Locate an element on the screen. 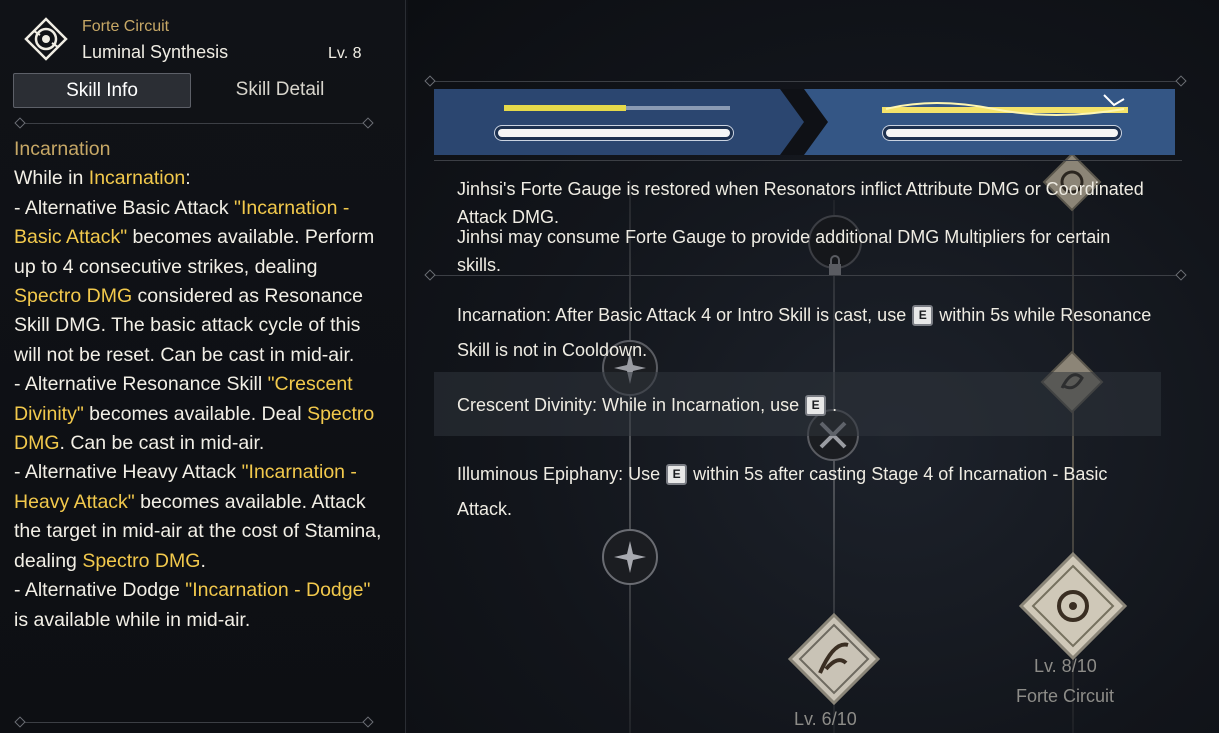 This screenshot has height=733, width=1219. center-node-level: Lv. 6/10 is located at coordinates (825, 719).